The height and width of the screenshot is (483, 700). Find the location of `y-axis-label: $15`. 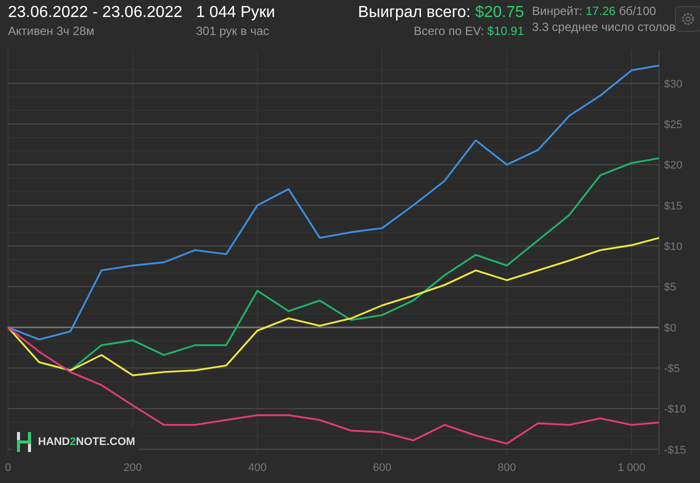

y-axis-label: $15 is located at coordinates (673, 206).